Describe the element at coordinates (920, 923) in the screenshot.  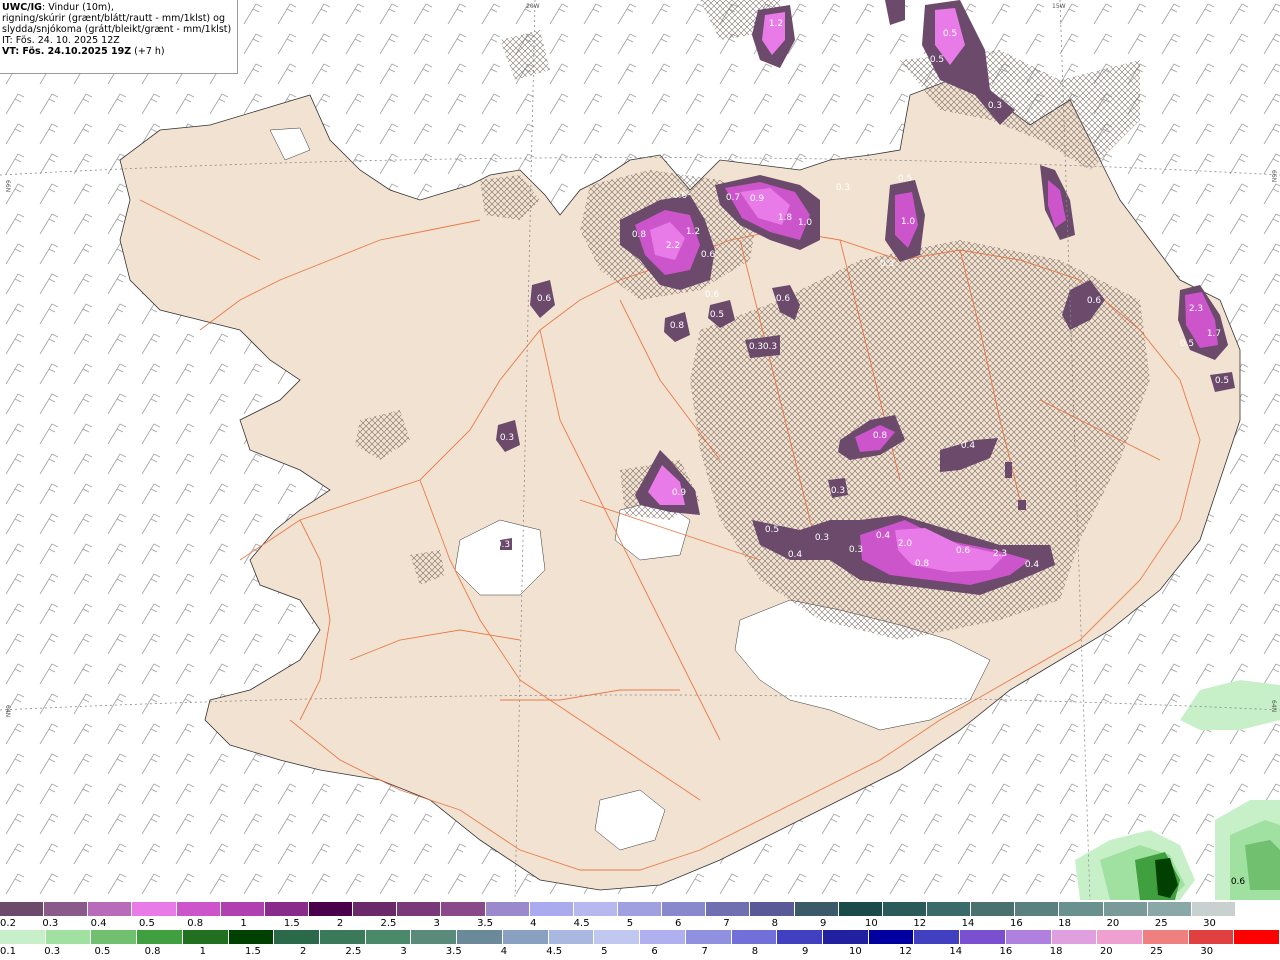
I see `legend-tick-label: 12` at that location.